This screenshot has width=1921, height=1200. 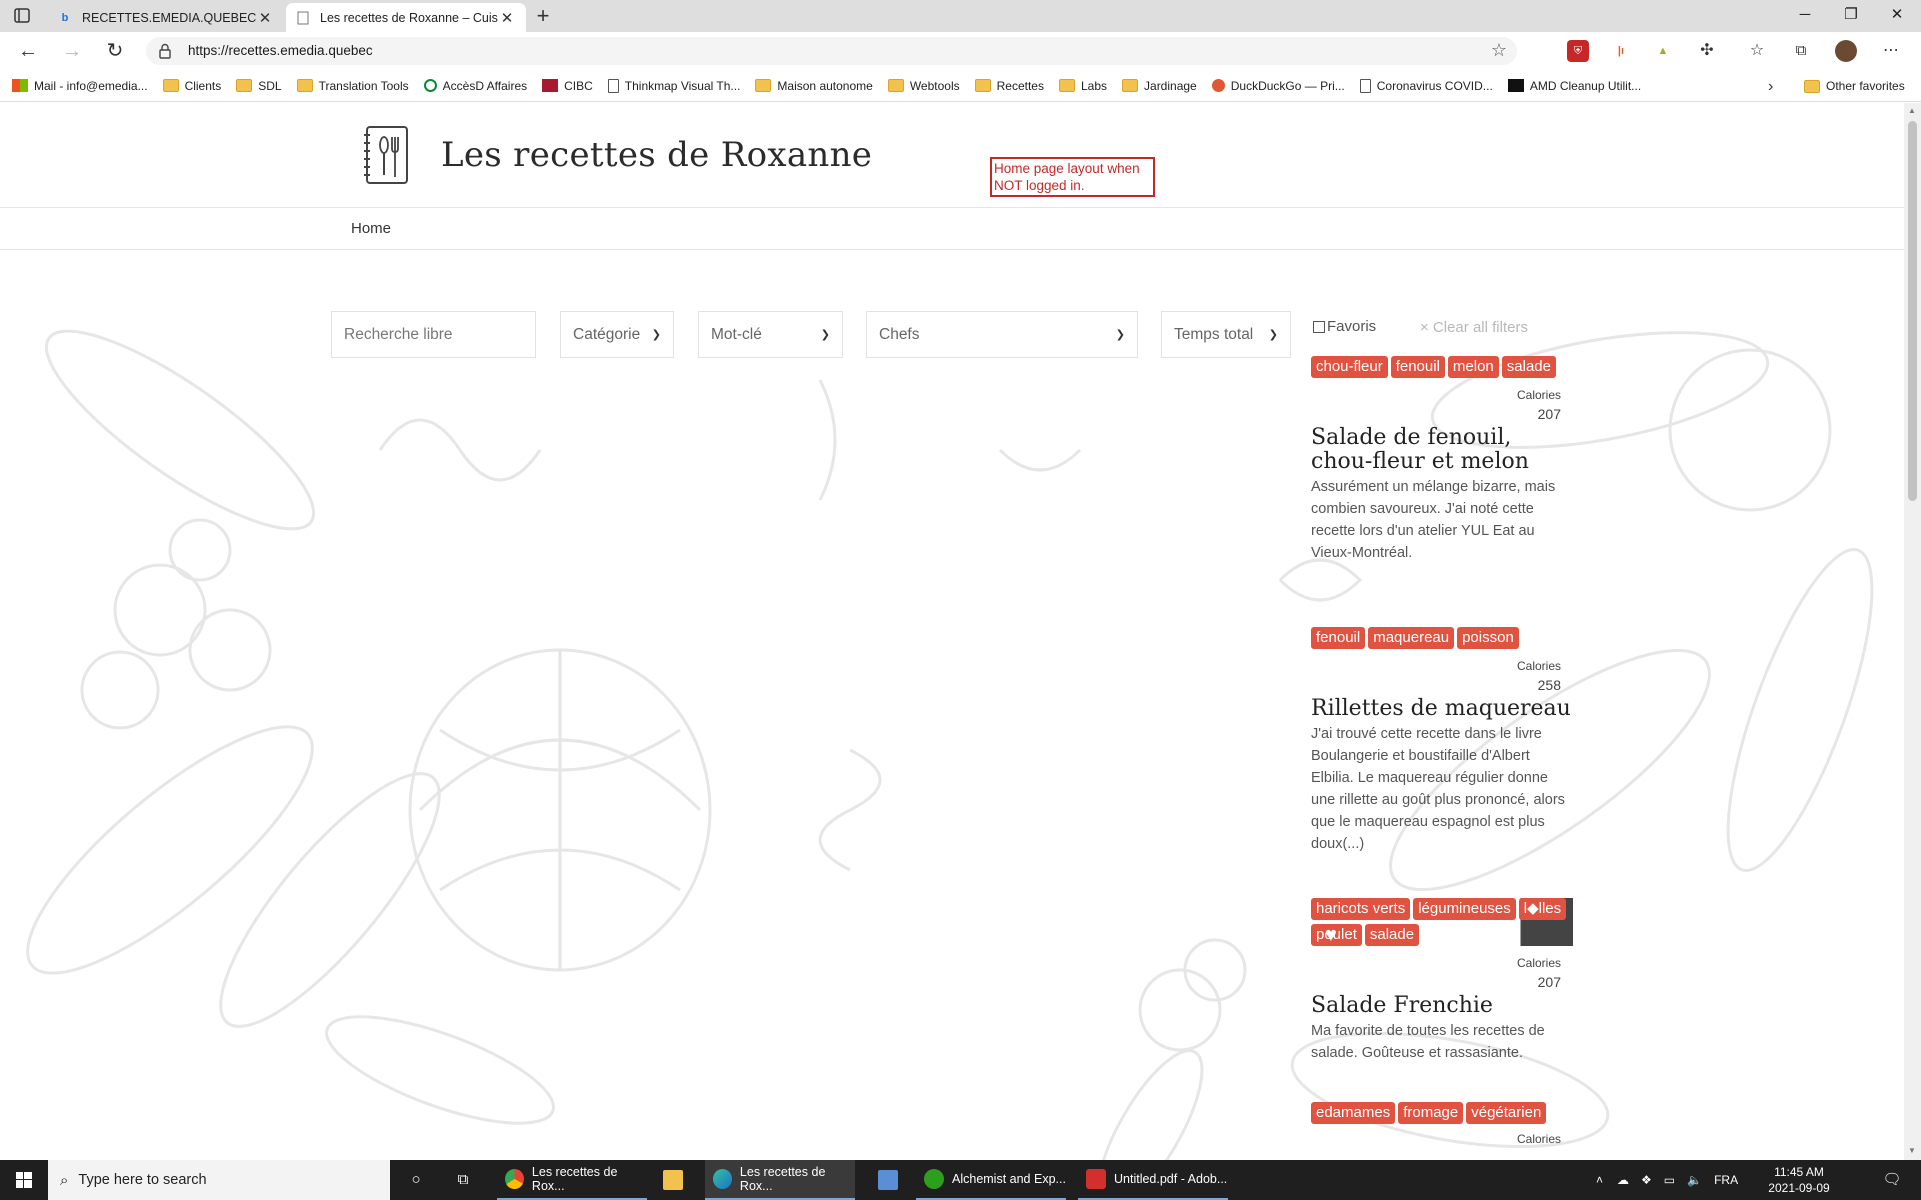 I want to click on heart-icon: ♥, so click(x=1331, y=935).